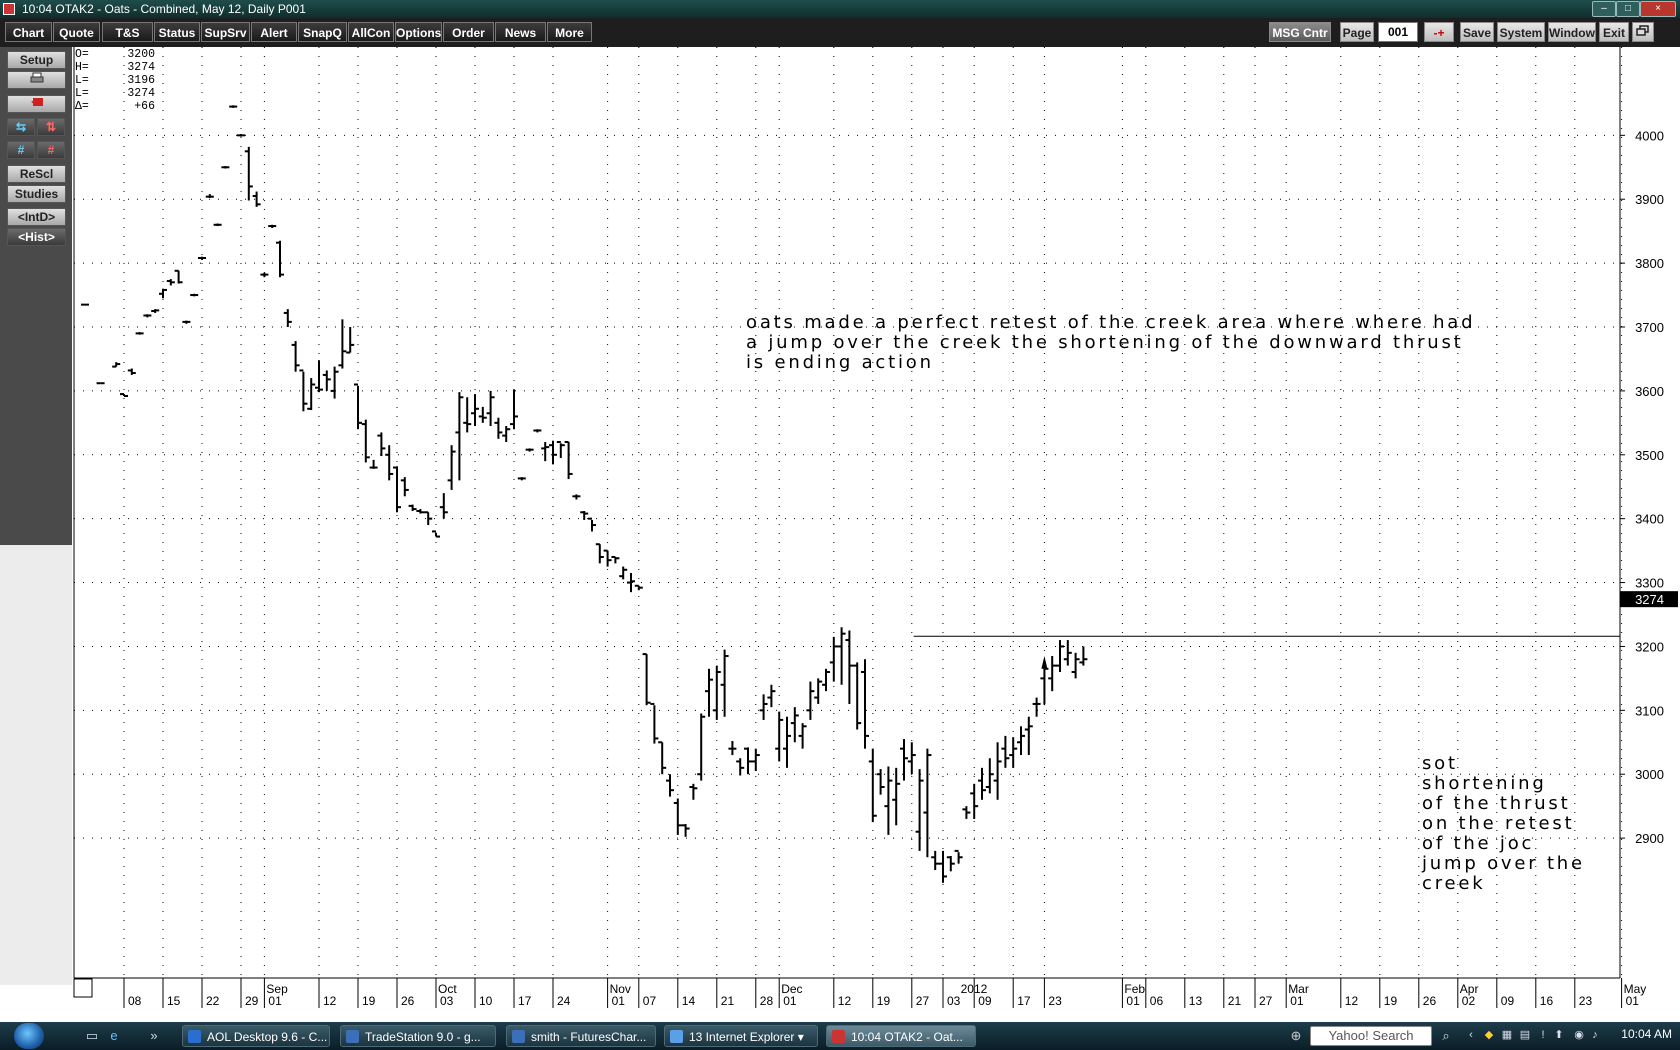 The height and width of the screenshot is (1050, 1680). What do you see at coordinates (1649, 519) in the screenshot?
I see `price-tick-label: 3400` at bounding box center [1649, 519].